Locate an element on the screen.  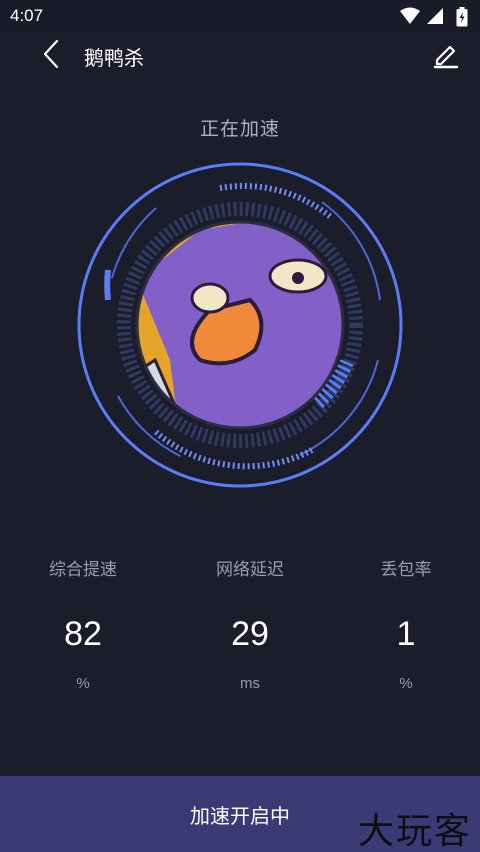
stat-label: 综合提速 is located at coordinates (83, 570).